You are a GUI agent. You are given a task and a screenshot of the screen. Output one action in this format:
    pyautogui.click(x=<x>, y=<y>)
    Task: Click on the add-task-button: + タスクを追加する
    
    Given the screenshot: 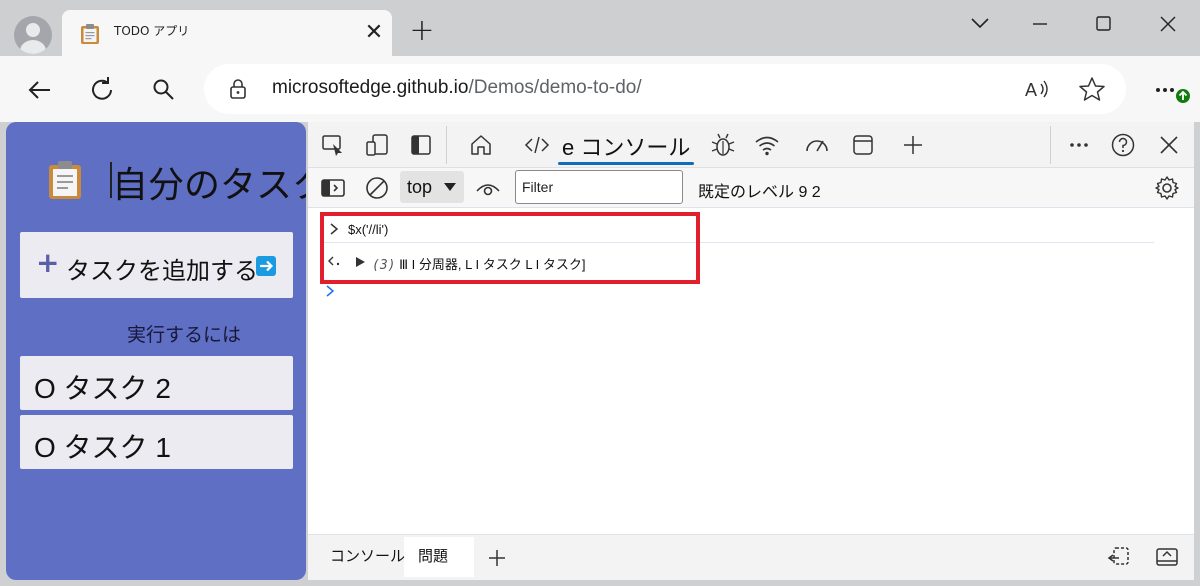 What is the action you would take?
    pyautogui.click(x=156, y=265)
    